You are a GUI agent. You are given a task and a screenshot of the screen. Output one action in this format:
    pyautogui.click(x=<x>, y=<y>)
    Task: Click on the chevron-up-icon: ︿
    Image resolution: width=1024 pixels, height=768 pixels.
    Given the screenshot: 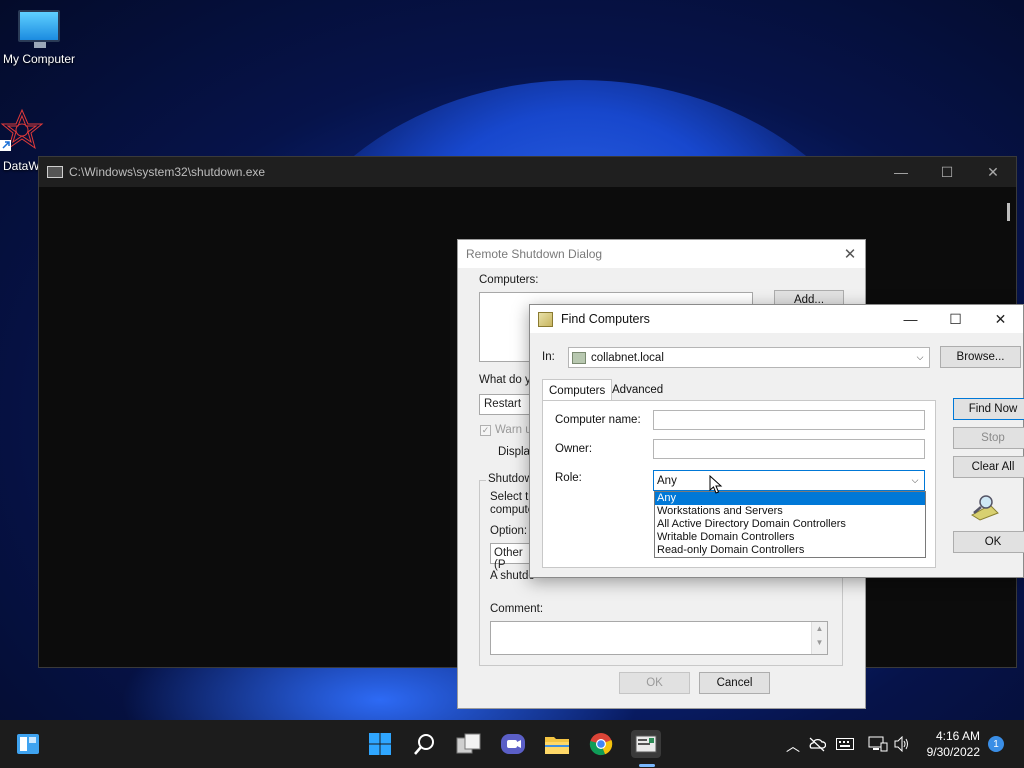 What is the action you would take?
    pyautogui.click(x=793, y=746)
    